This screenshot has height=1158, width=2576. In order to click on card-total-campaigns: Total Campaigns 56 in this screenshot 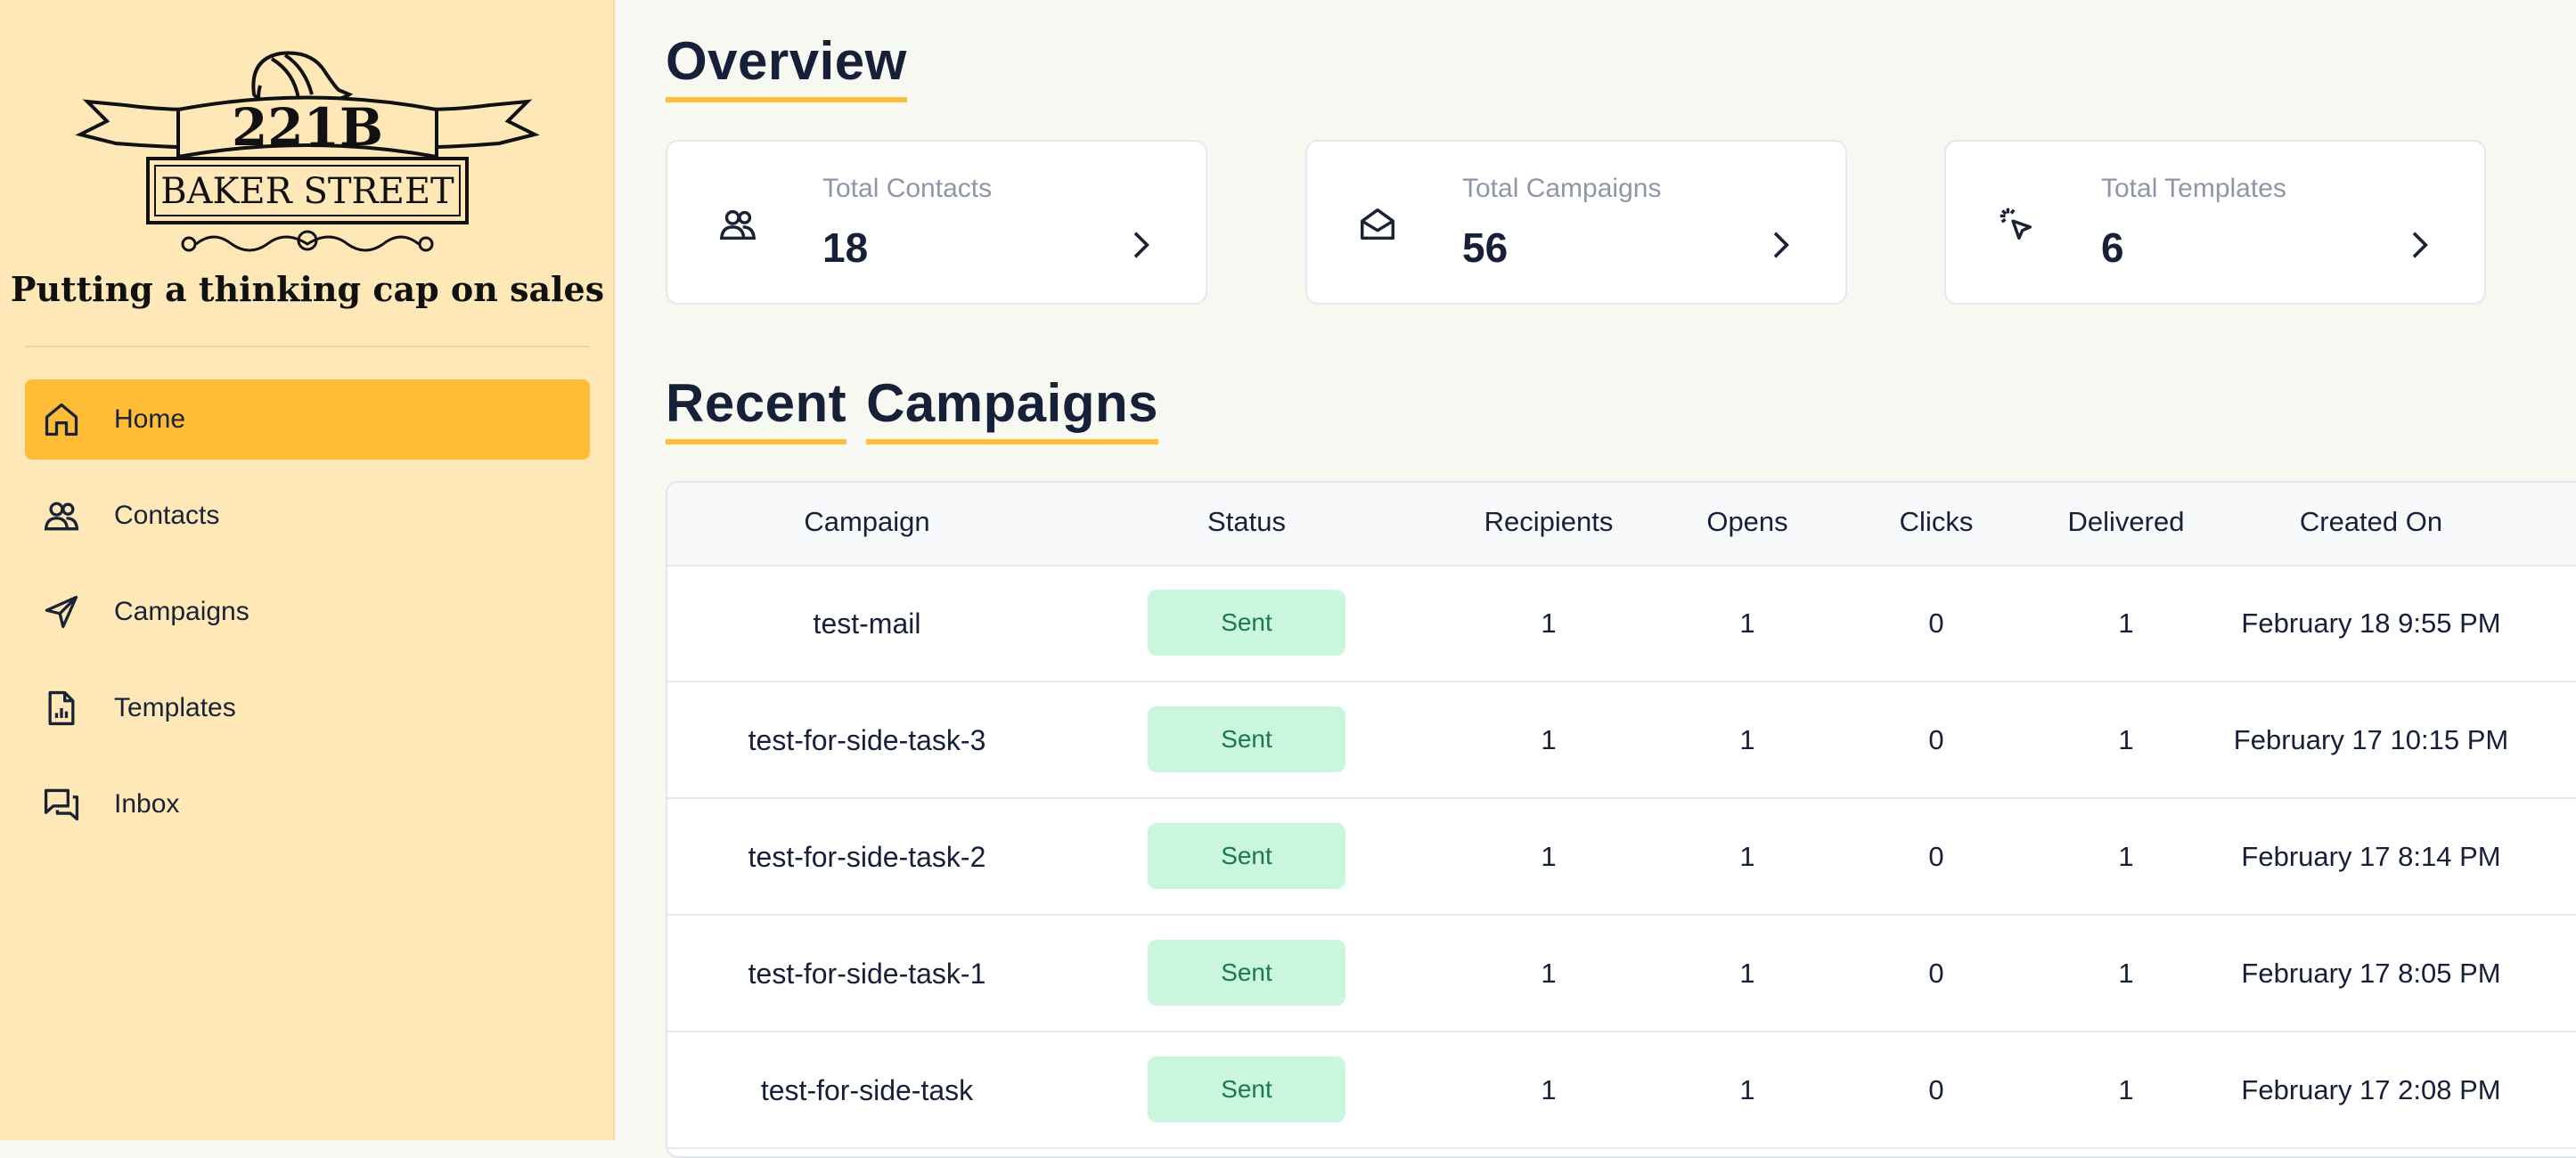, I will do `click(1576, 222)`.